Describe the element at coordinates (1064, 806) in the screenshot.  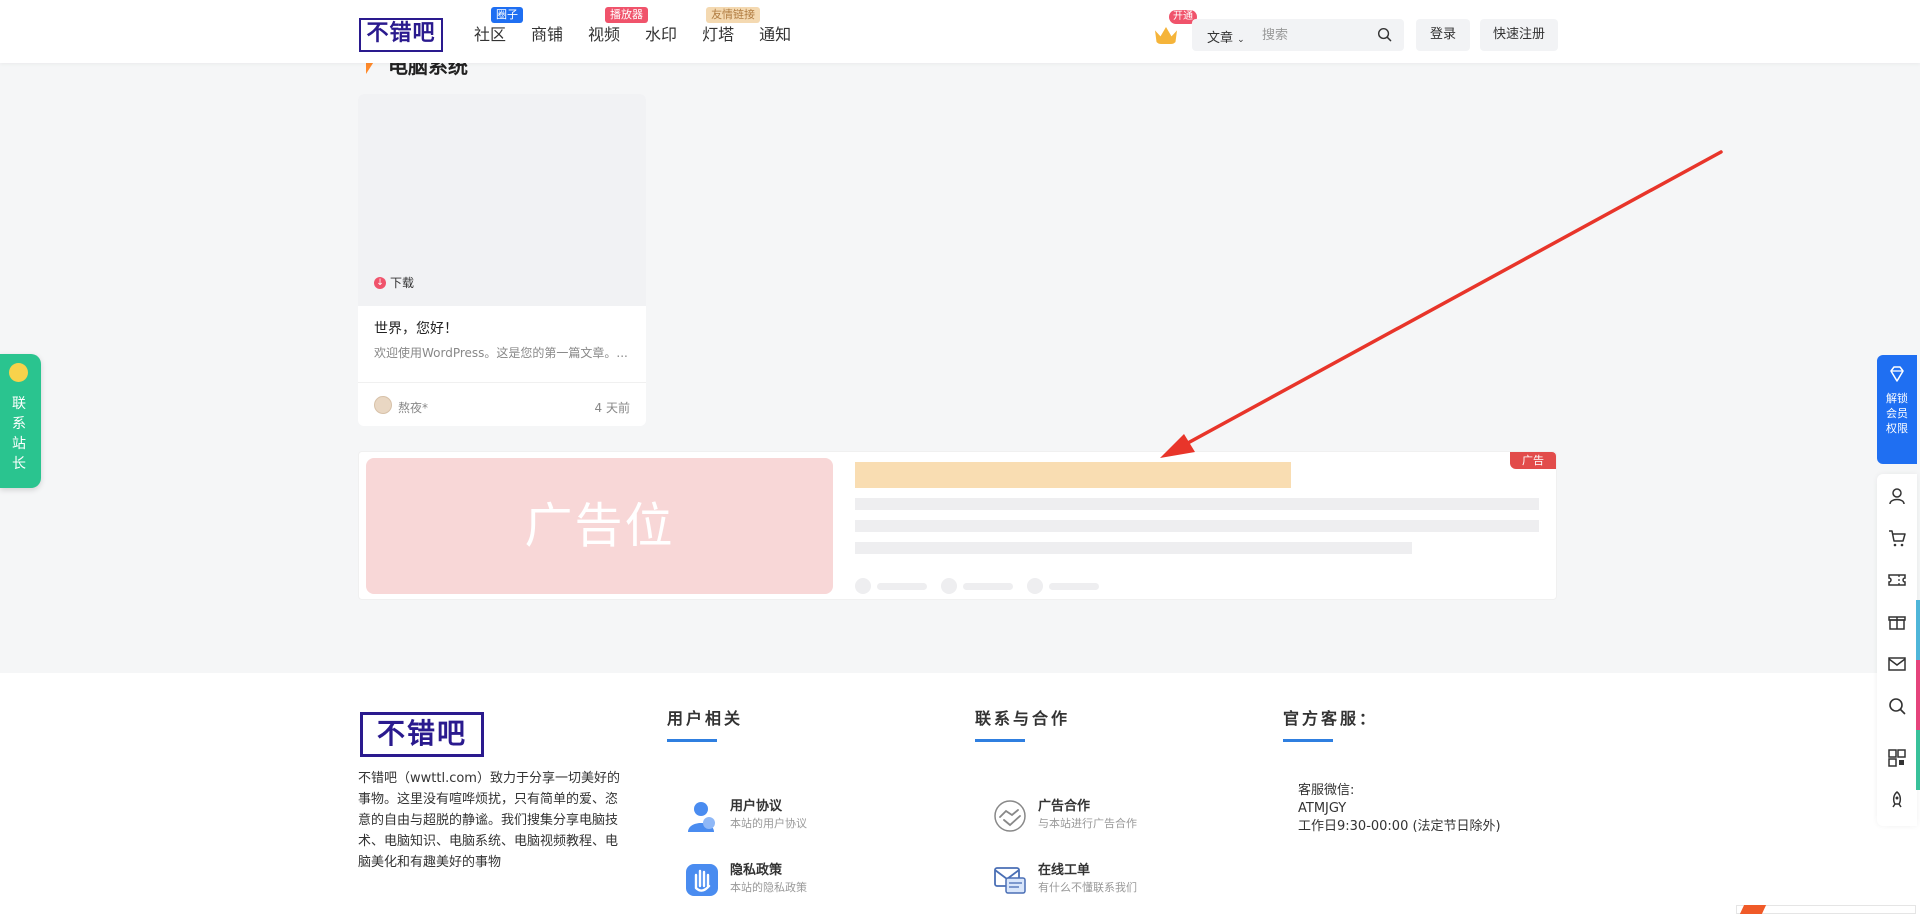
I see `footer-link-title: 广告合作` at that location.